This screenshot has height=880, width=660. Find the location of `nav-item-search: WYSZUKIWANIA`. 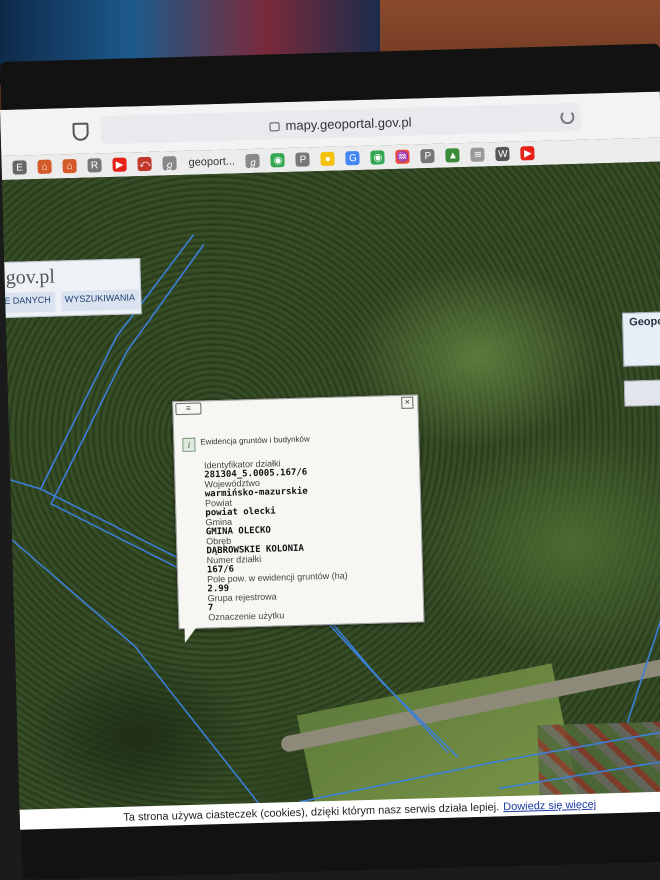

nav-item-search: WYSZUKIWANIA is located at coordinates (100, 300).